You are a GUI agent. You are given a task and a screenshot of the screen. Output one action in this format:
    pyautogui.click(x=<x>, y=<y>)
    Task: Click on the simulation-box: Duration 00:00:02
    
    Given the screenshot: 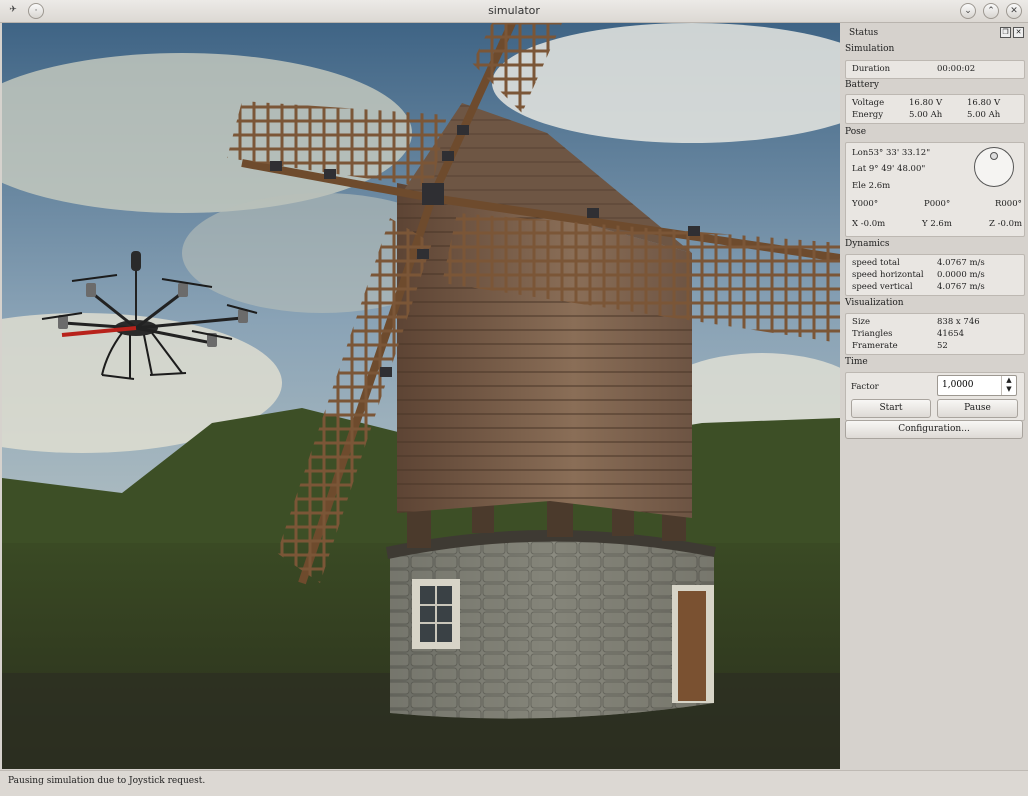 What is the action you would take?
    pyautogui.click(x=935, y=69)
    